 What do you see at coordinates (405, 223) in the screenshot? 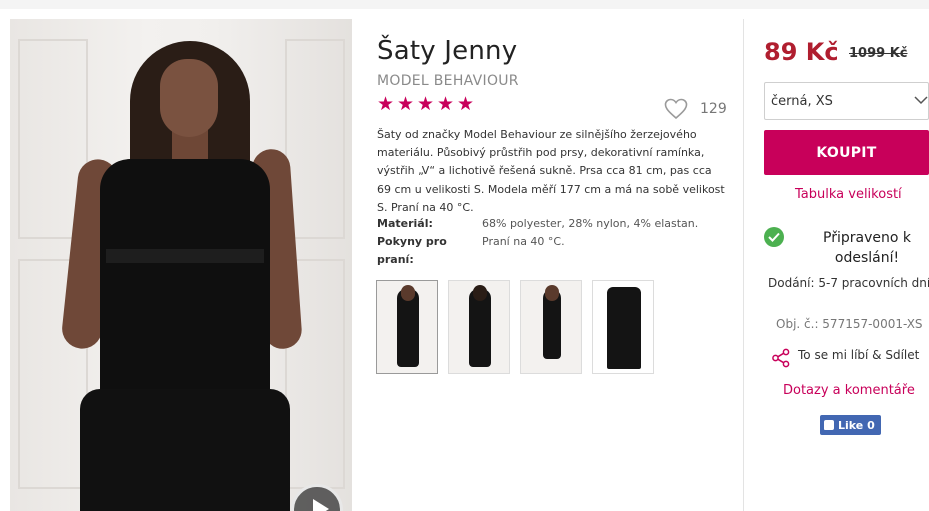
I see `property-key: Materiál:` at bounding box center [405, 223].